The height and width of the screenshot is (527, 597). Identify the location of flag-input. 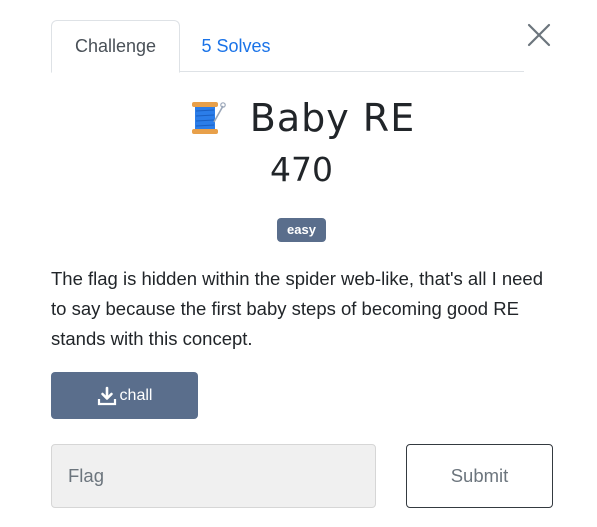
(213, 476).